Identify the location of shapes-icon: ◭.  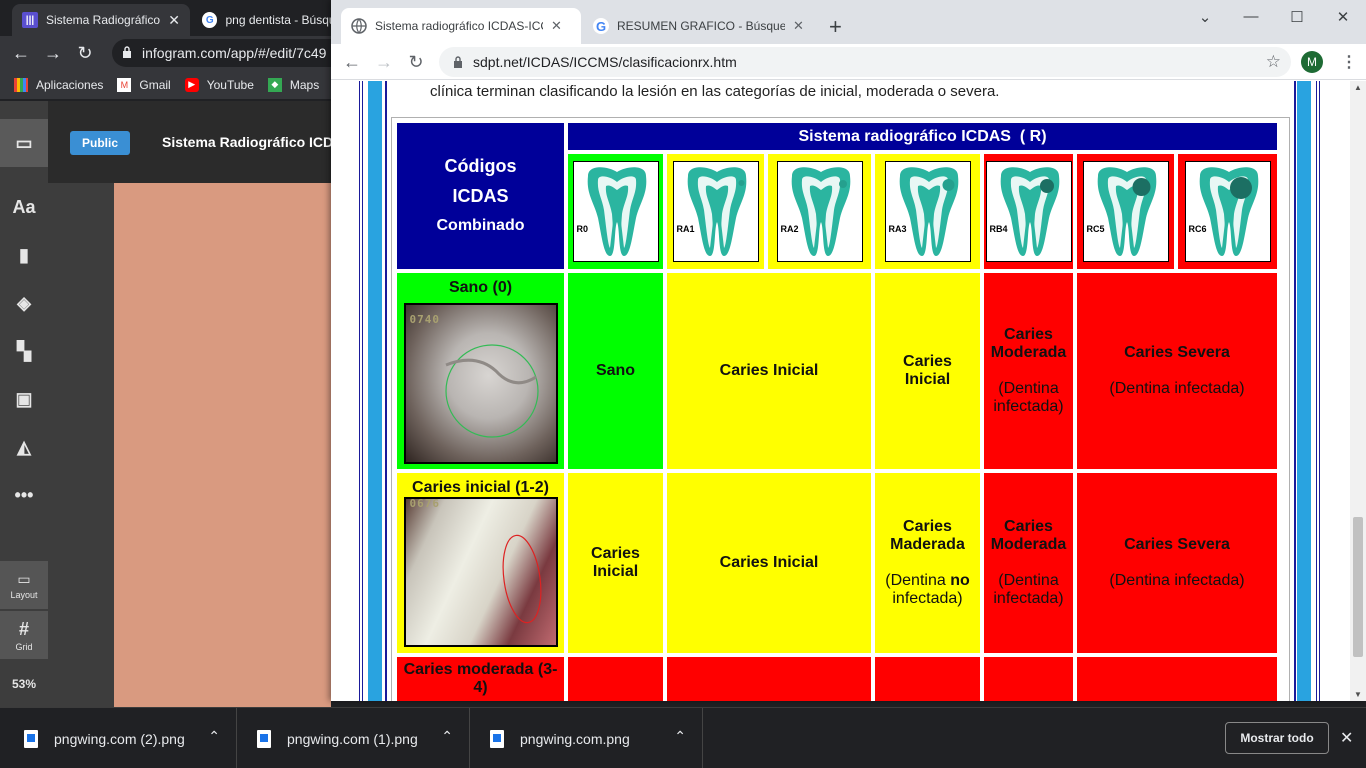
(24, 447).